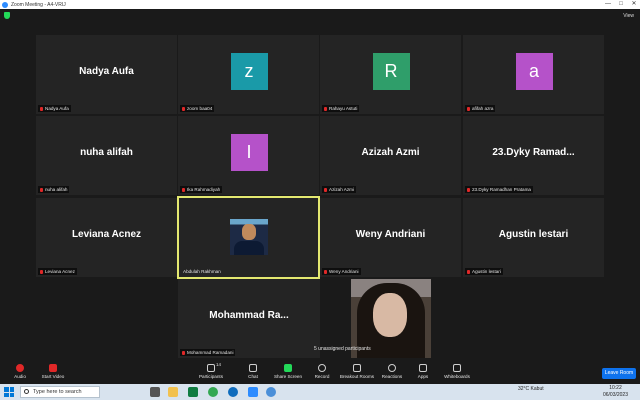 The height and width of the screenshot is (400, 640). What do you see at coordinates (271, 392) in the screenshot?
I see `zoom-meeting-icon` at bounding box center [271, 392].